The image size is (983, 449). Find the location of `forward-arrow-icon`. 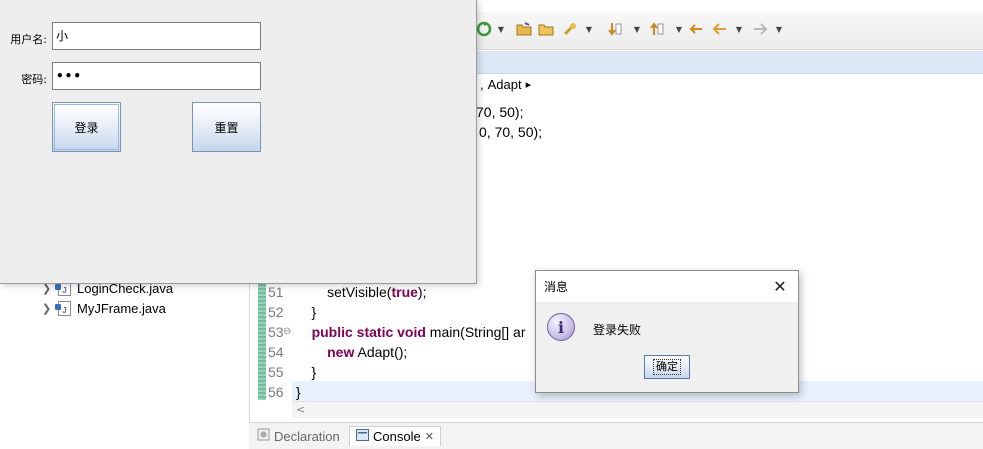

forward-arrow-icon is located at coordinates (760, 29).